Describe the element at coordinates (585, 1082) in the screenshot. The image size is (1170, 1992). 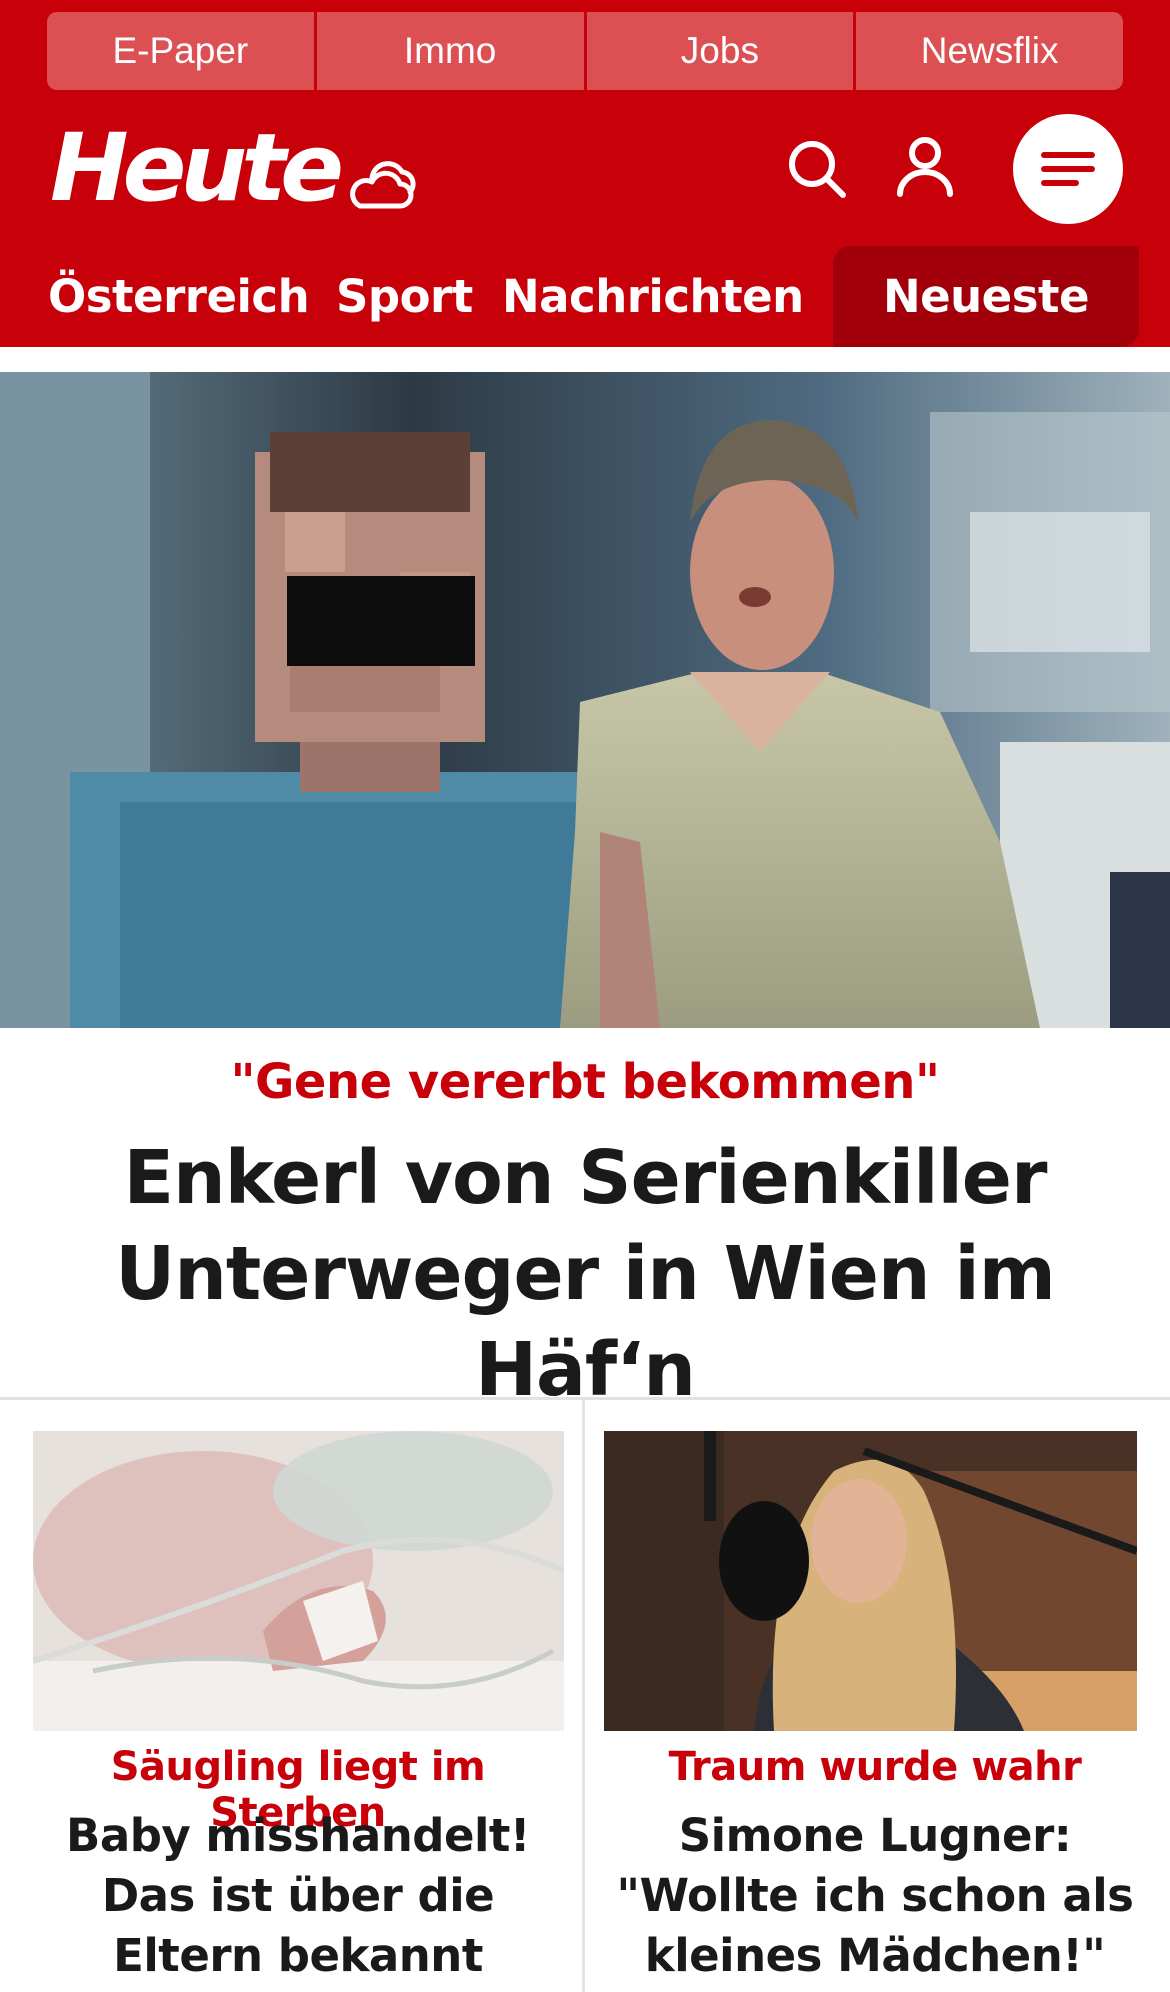
I see `hero-kicker: "Gene vererbt bekommen"` at that location.